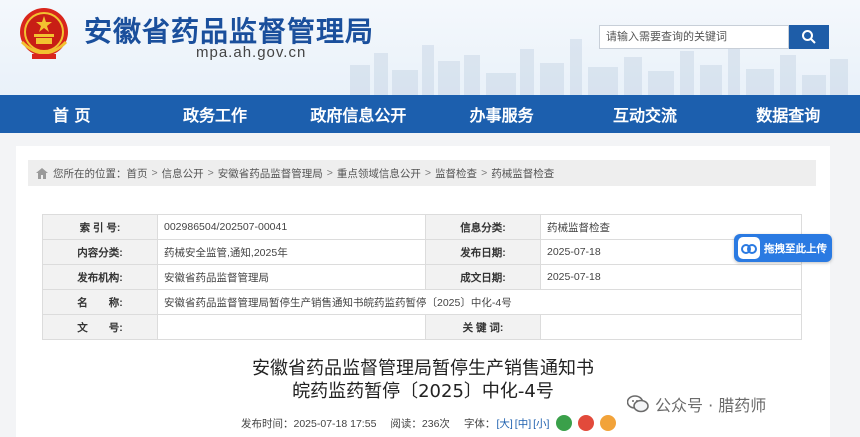 This screenshot has width=860, height=437. I want to click on font-size-label: 字体：, so click(479, 423).